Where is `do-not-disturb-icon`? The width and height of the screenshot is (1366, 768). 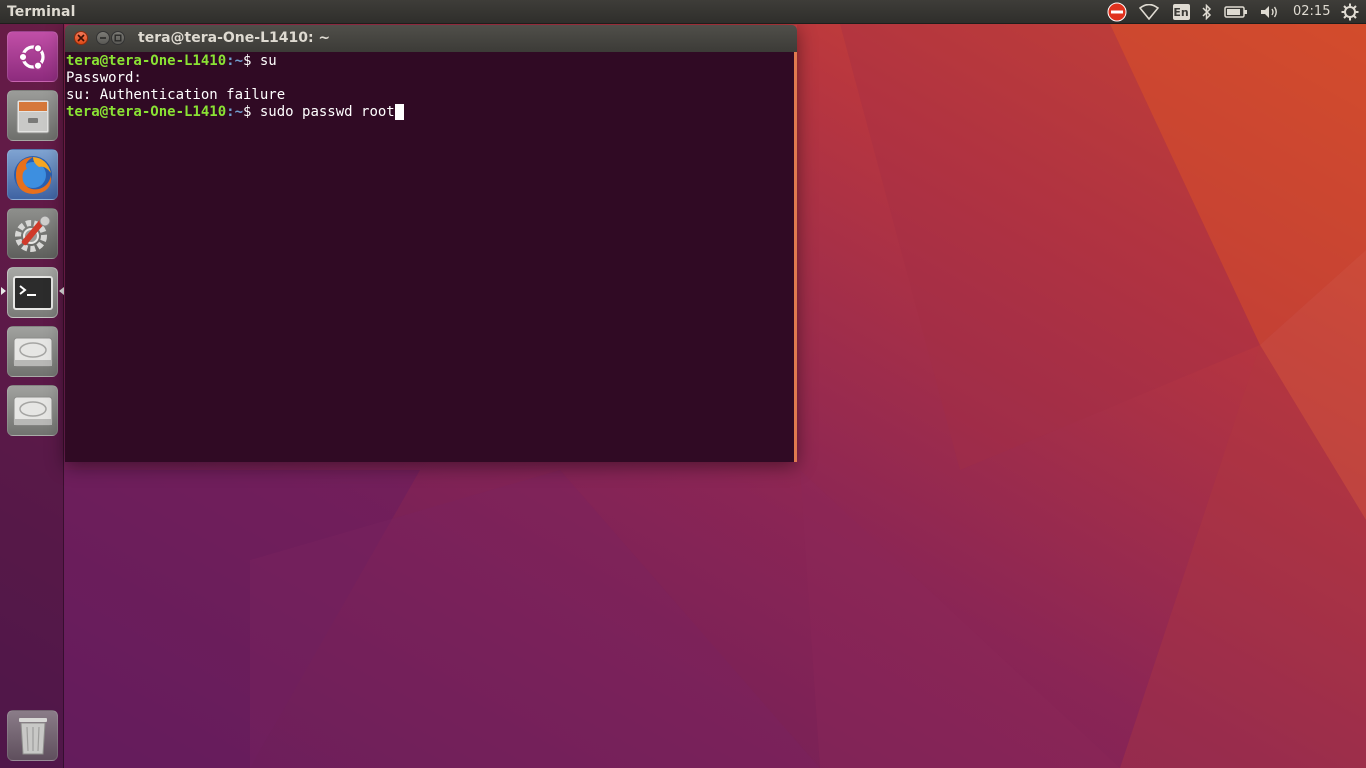 do-not-disturb-icon is located at coordinates (1117, 12).